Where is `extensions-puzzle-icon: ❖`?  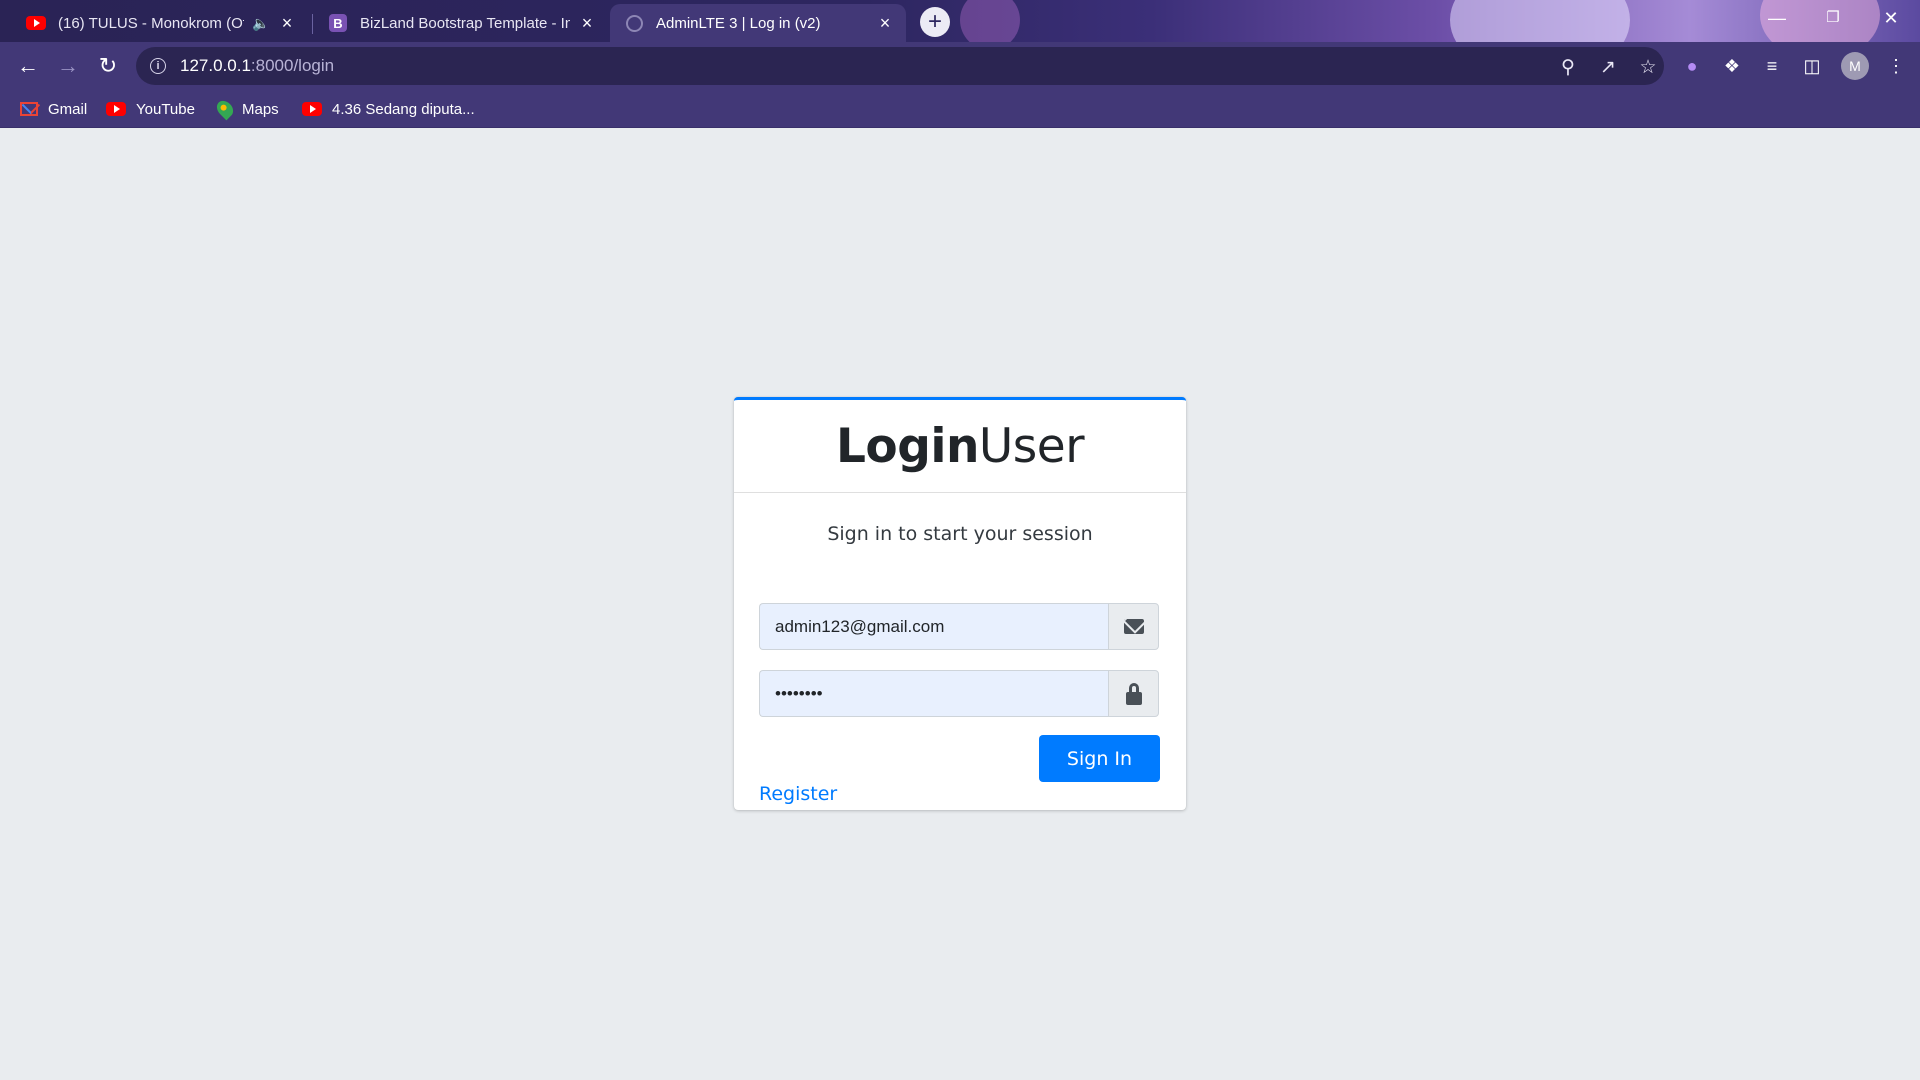 extensions-puzzle-icon: ❖ is located at coordinates (1732, 66).